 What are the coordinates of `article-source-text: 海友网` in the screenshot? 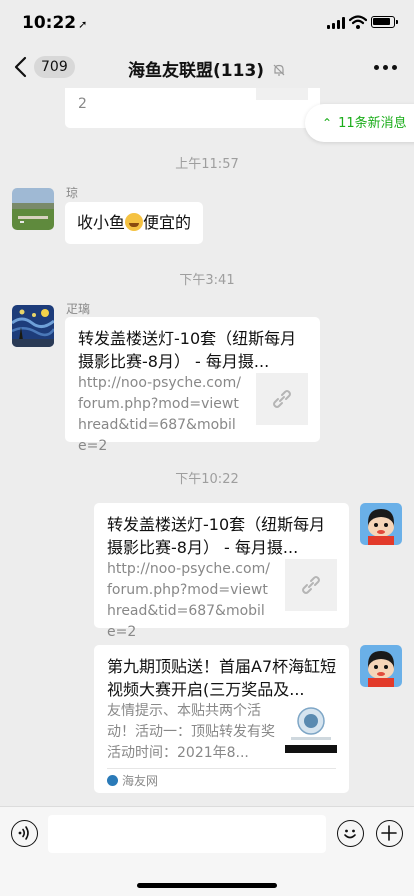 It's located at (140, 781).